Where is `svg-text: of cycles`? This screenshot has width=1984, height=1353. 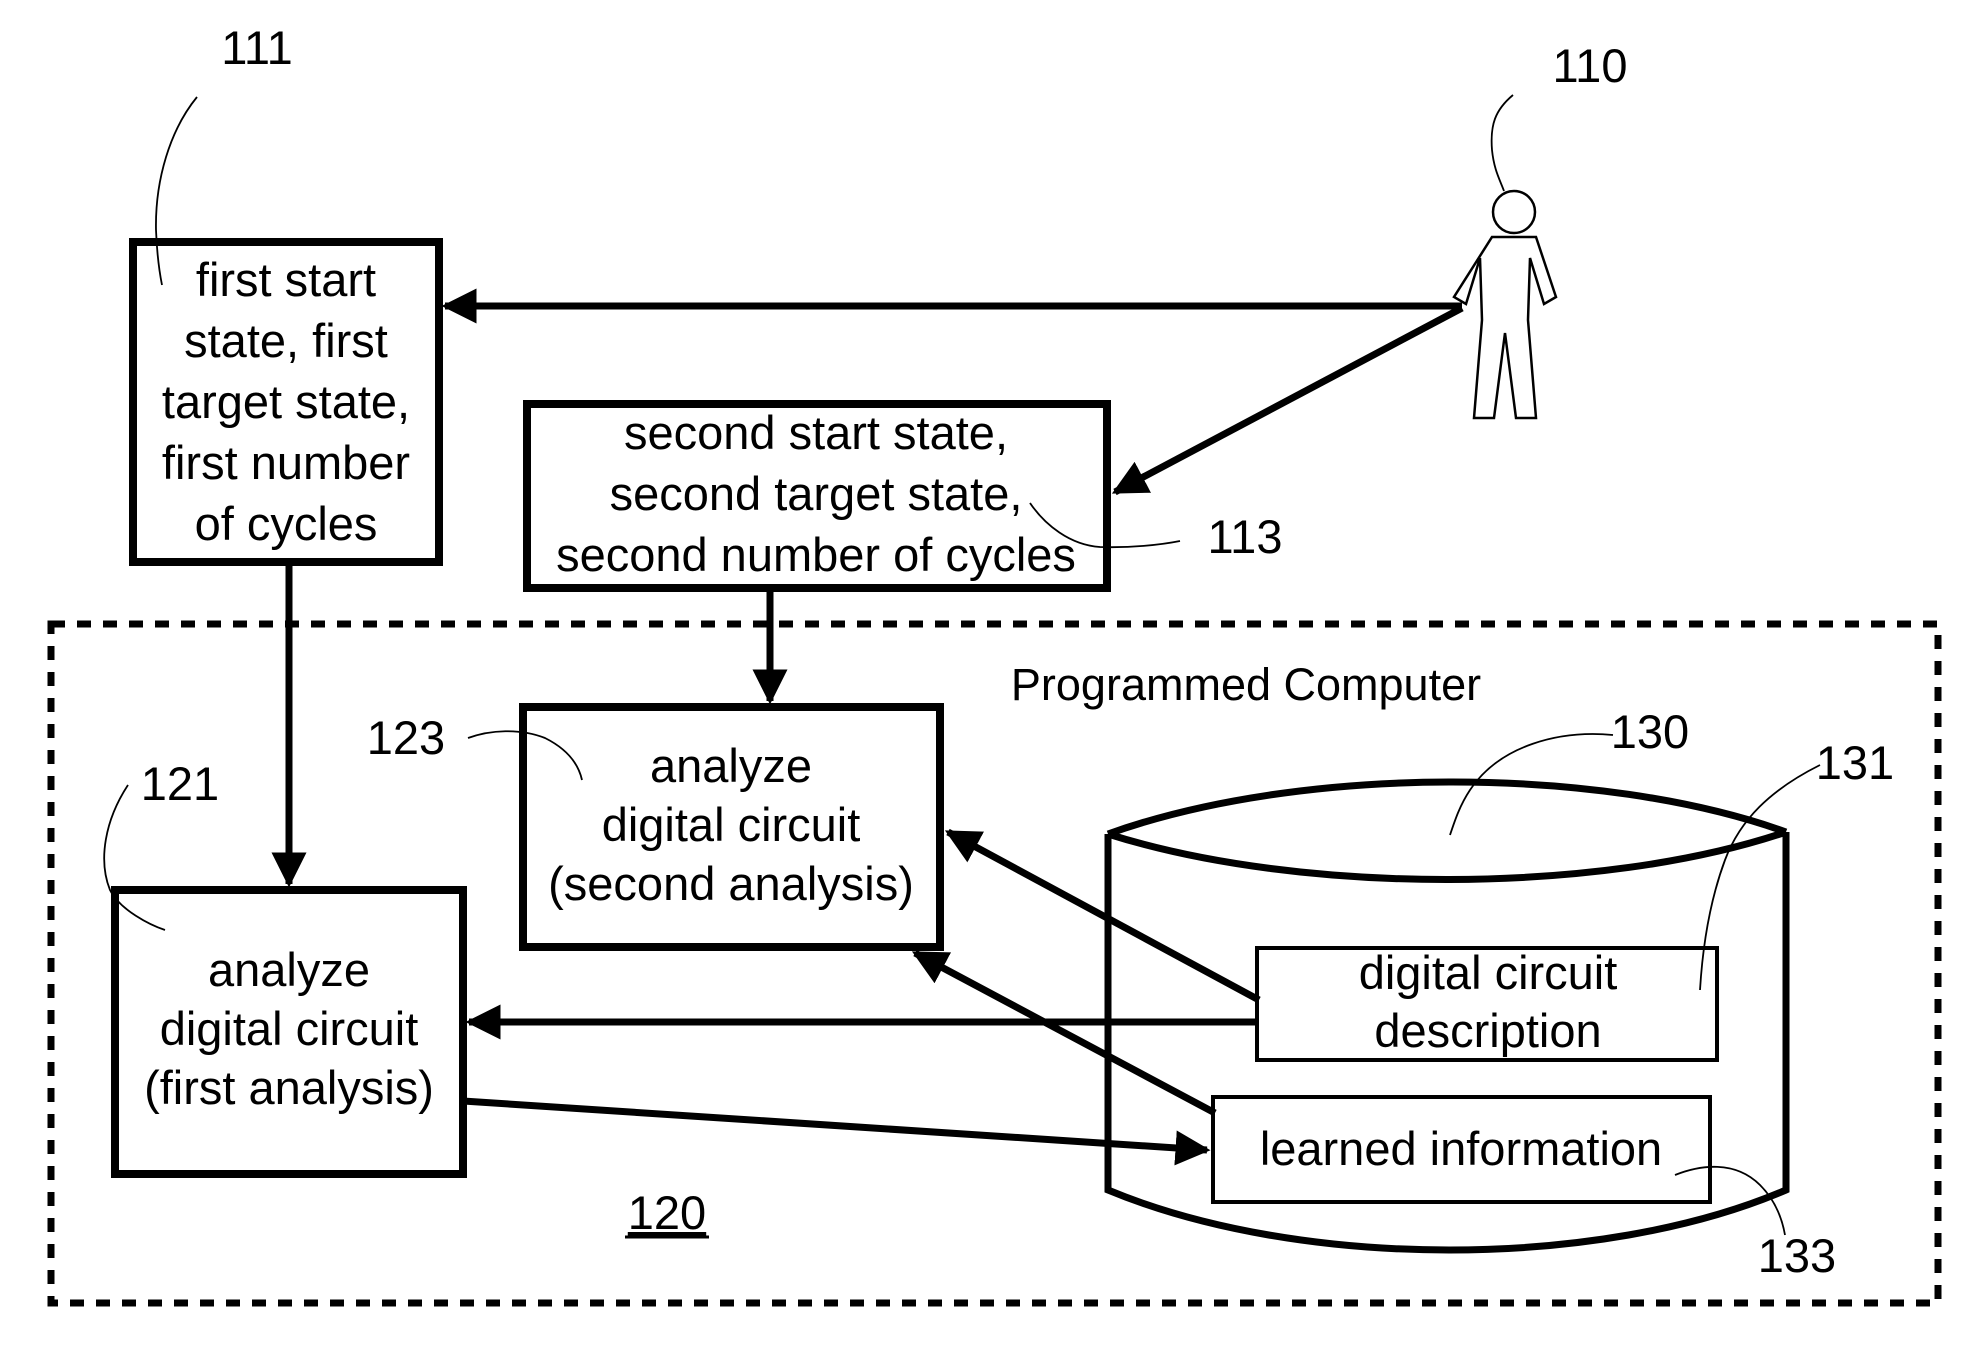 svg-text: of cycles is located at coordinates (286, 523).